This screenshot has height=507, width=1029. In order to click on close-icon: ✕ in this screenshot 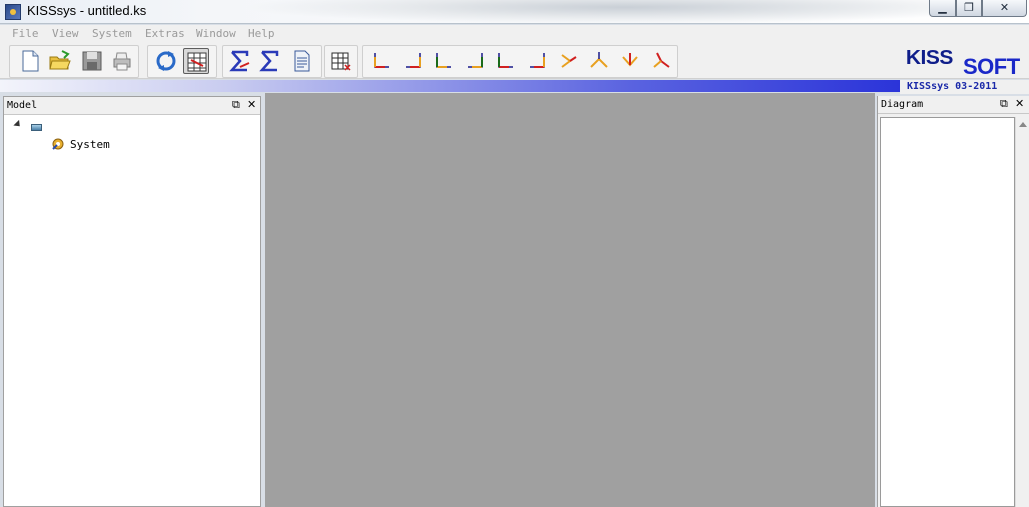, I will do `click(1004, 7)`.